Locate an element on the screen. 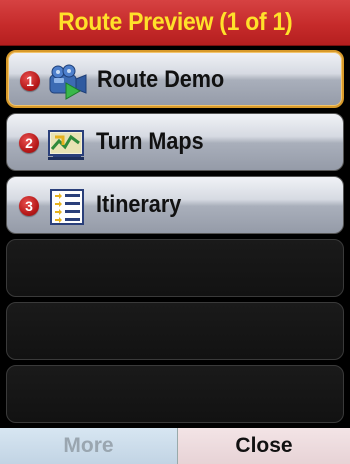 Image resolution: width=350 pixels, height=464 pixels. itinerary-list-icon is located at coordinates (67, 207).